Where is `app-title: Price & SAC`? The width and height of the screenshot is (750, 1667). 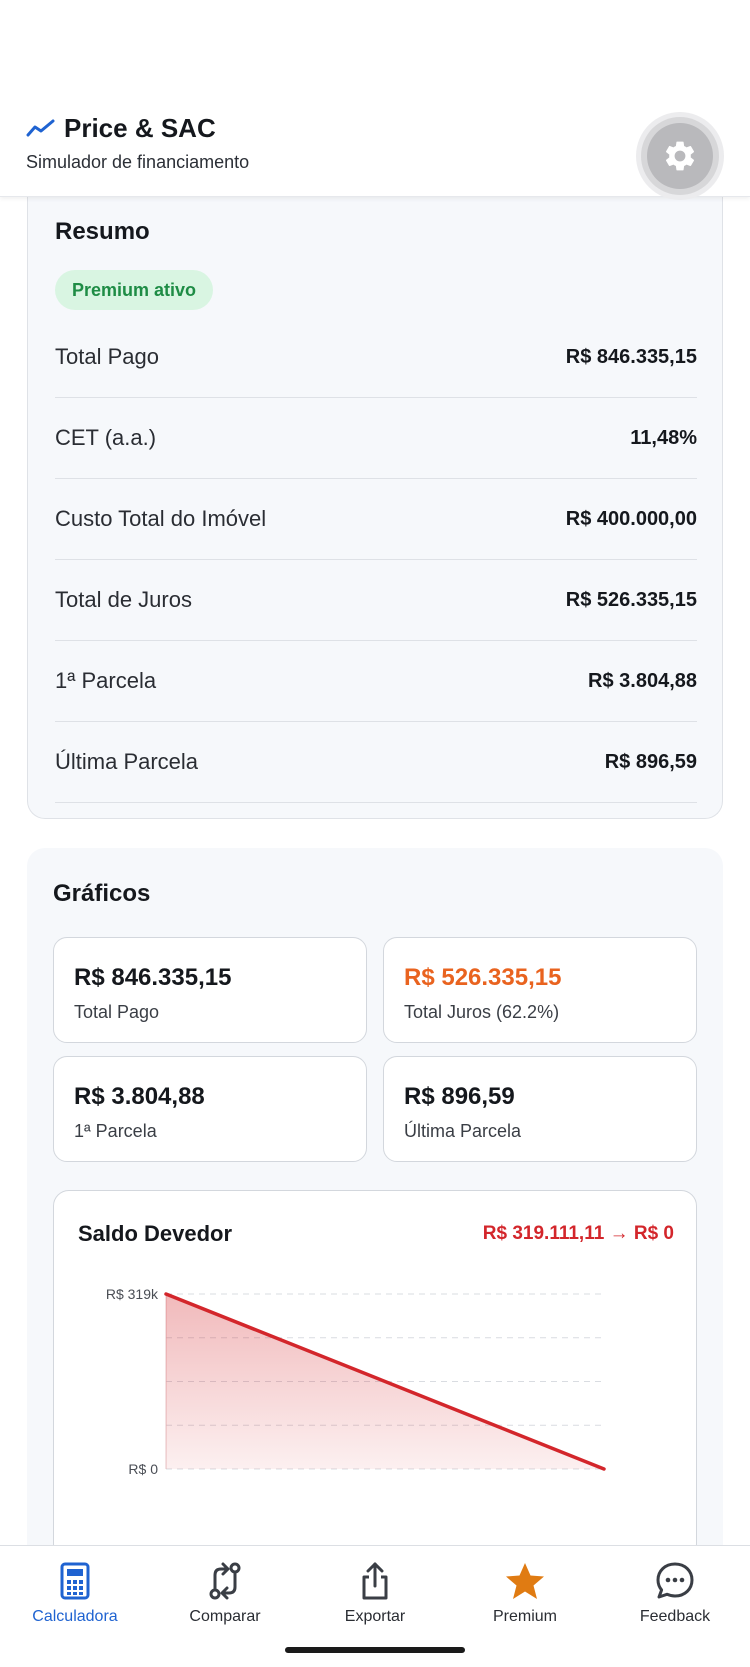 app-title: Price & SAC is located at coordinates (140, 128).